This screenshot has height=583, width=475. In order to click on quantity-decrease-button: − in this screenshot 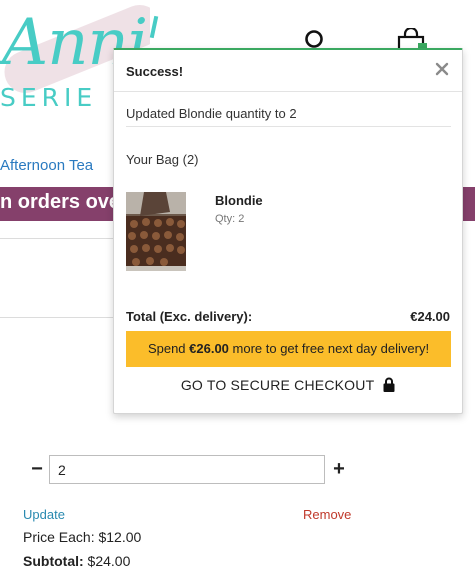, I will do `click(37, 469)`.